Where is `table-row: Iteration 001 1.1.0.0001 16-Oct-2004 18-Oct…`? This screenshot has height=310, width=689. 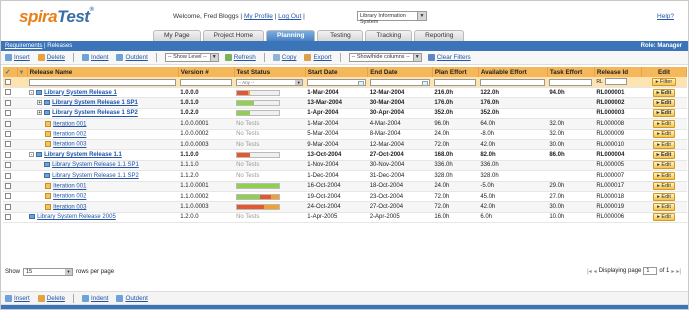 table-row: Iteration 001 1.1.0.0001 16-Oct-2004 18-Oct… is located at coordinates (345, 186).